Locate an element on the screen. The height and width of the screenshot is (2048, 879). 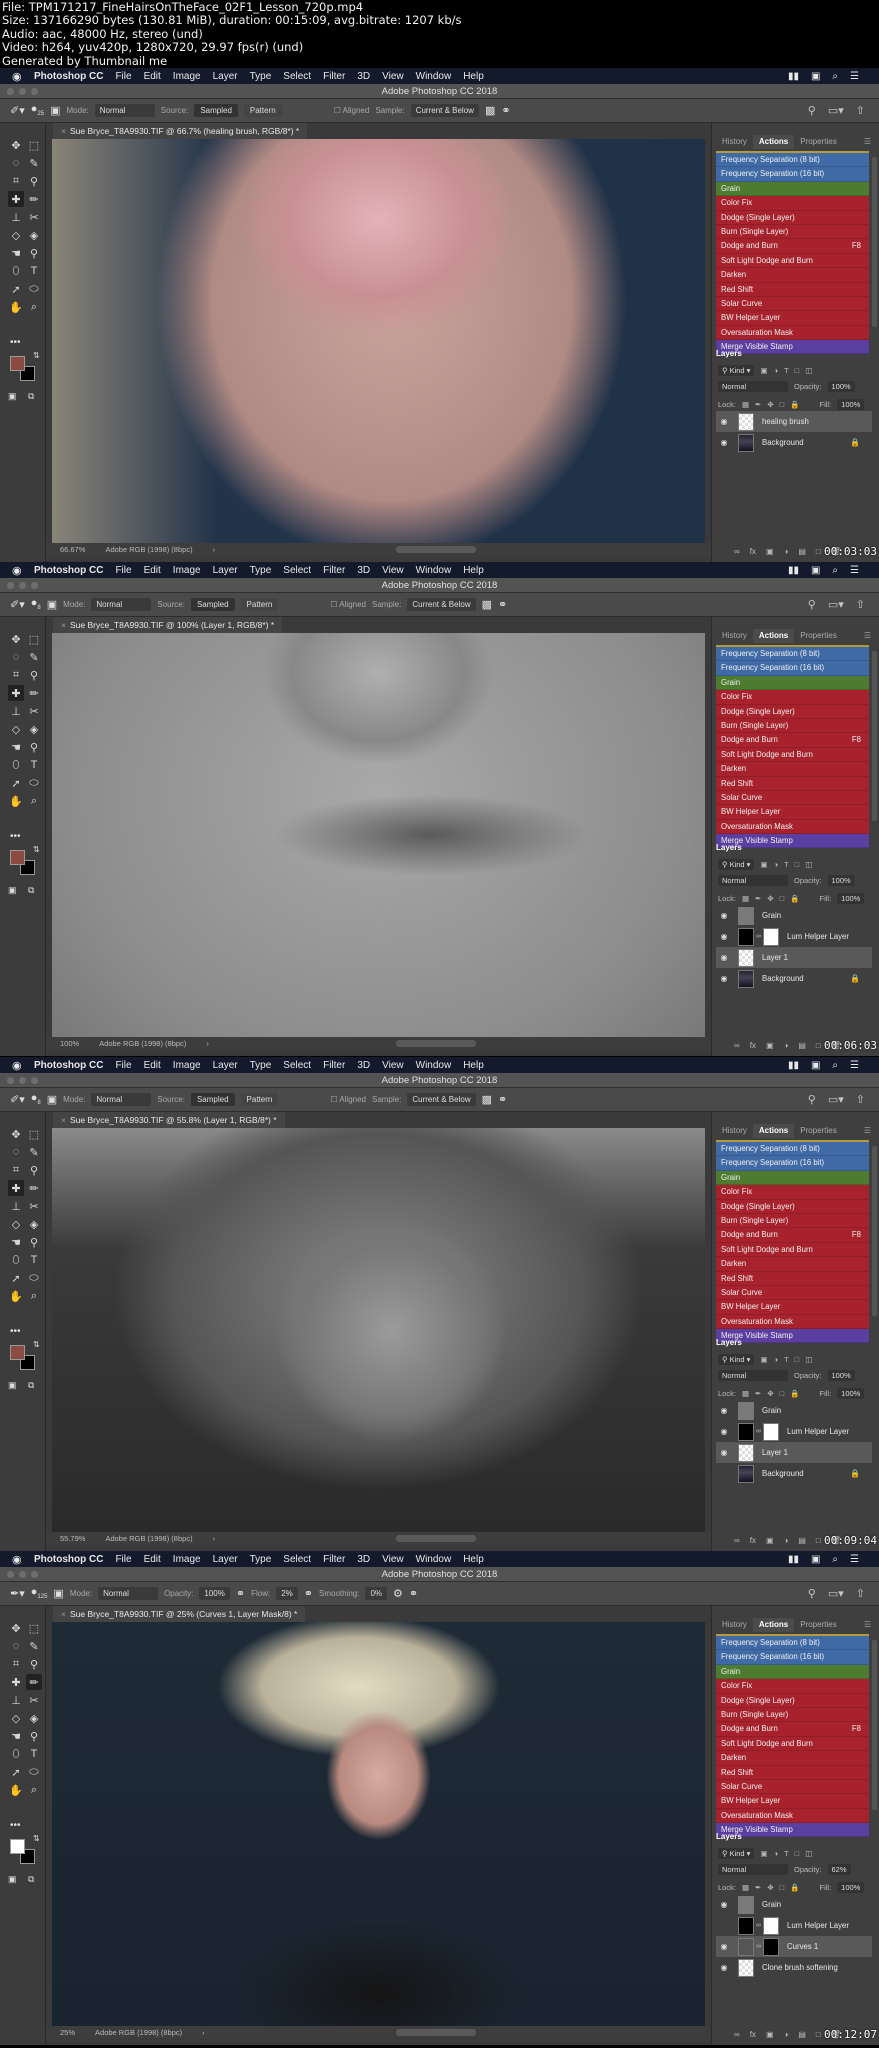
add-mask-icon: ▣ is located at coordinates (770, 1540).